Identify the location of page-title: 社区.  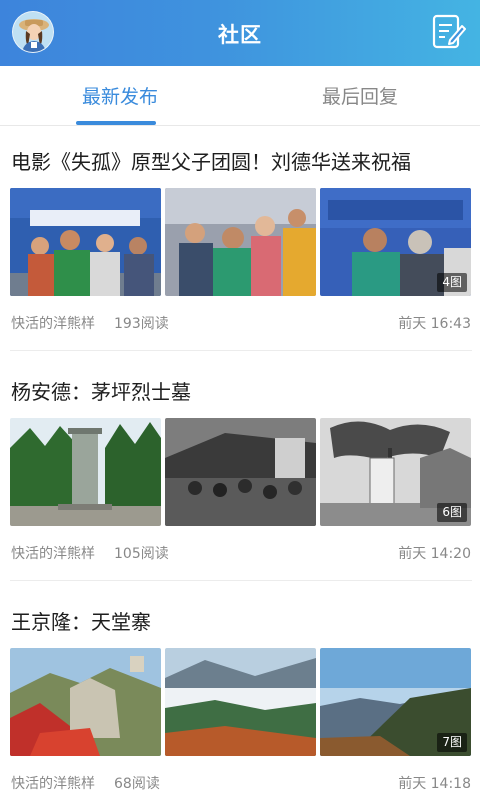
(240, 35).